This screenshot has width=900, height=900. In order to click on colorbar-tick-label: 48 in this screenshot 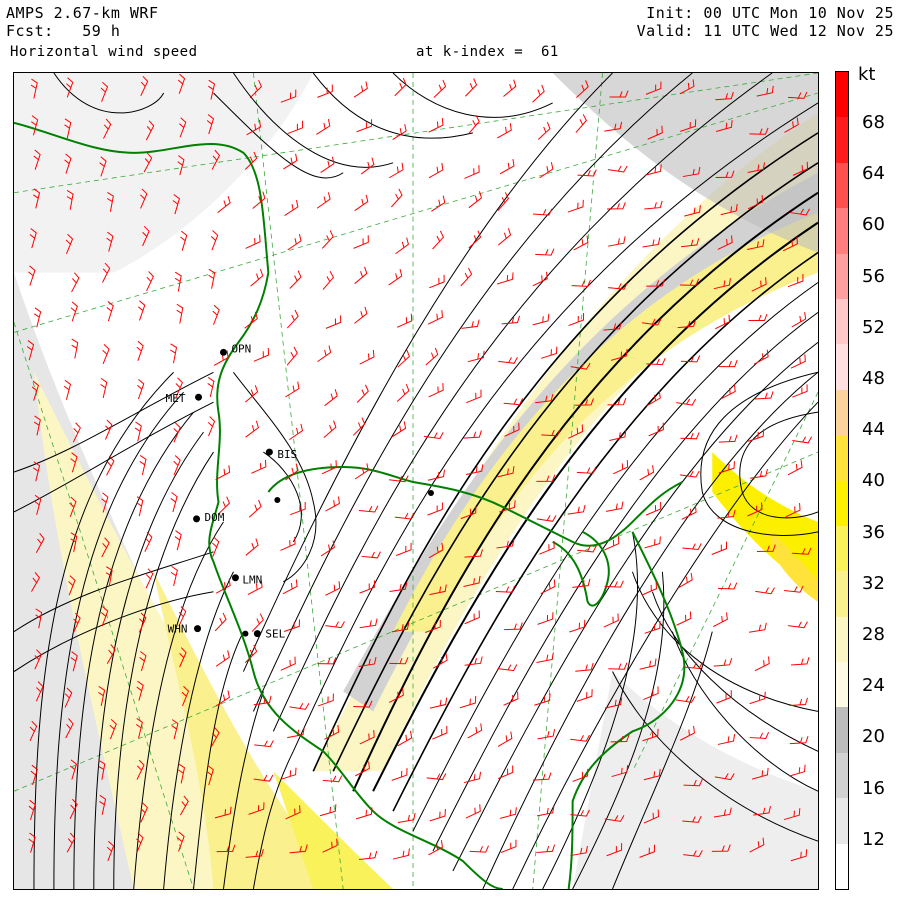, I will do `click(873, 378)`.